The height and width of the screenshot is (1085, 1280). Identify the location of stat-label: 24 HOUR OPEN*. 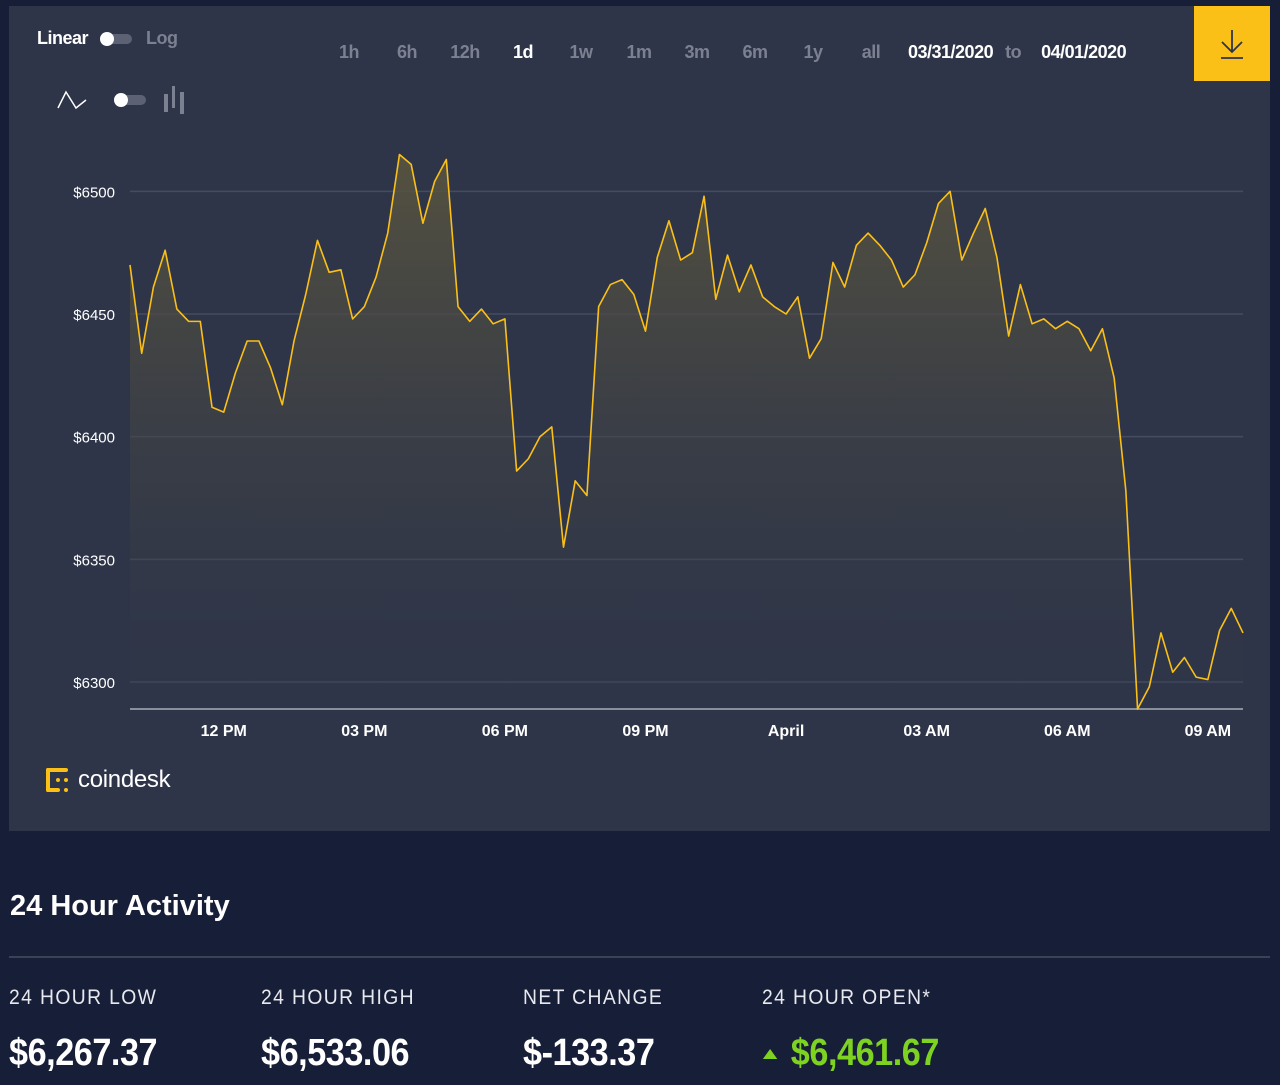
(847, 997).